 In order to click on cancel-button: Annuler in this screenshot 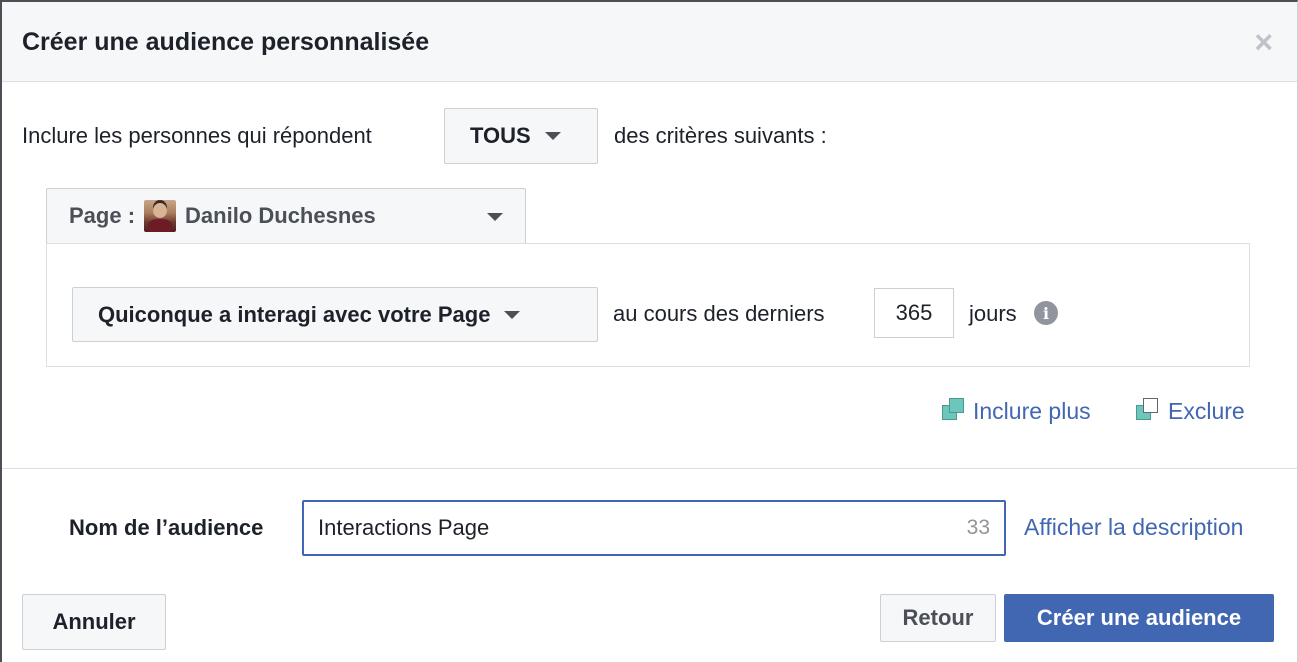, I will do `click(94, 622)`.